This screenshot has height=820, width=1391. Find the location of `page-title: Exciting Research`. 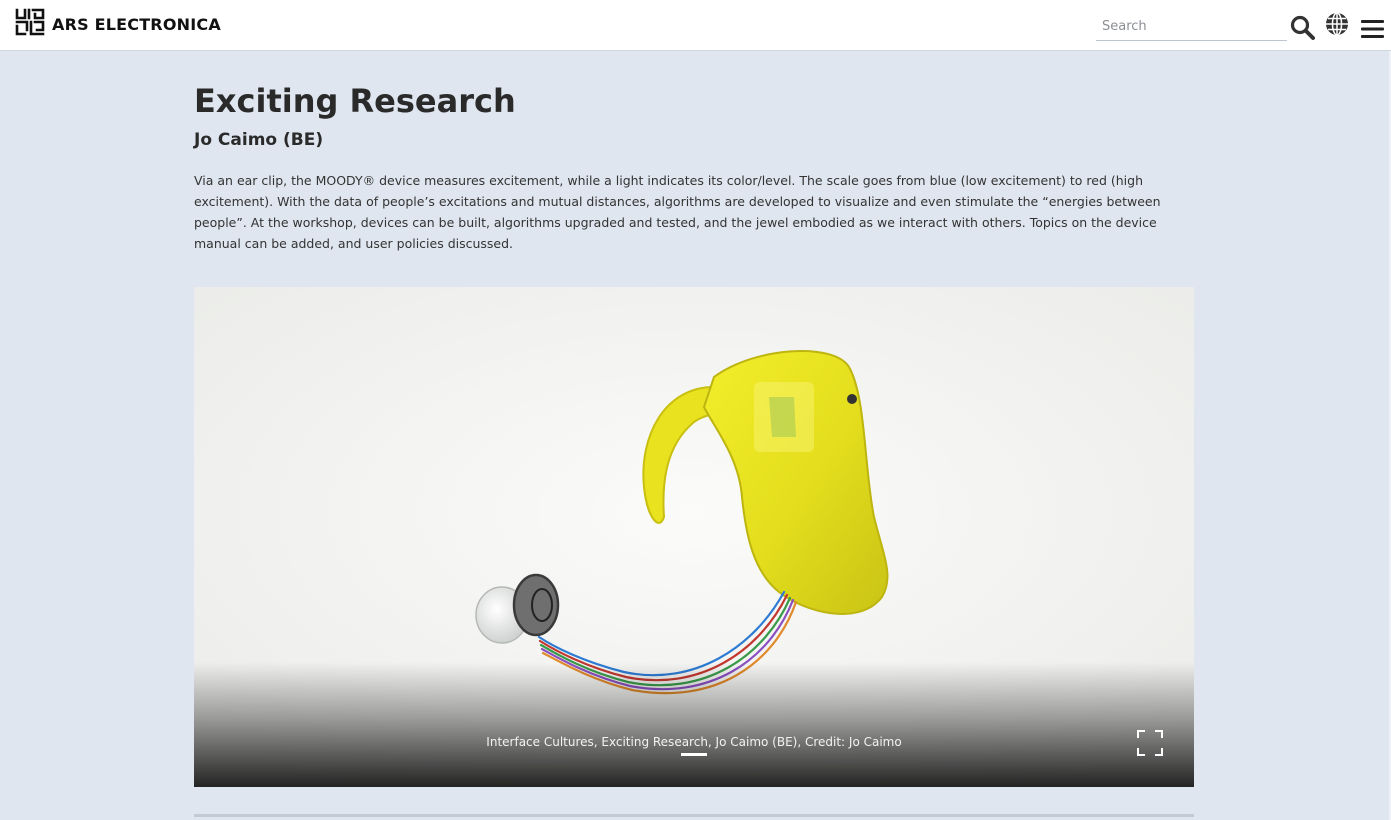

page-title: Exciting Research is located at coordinates (355, 101).